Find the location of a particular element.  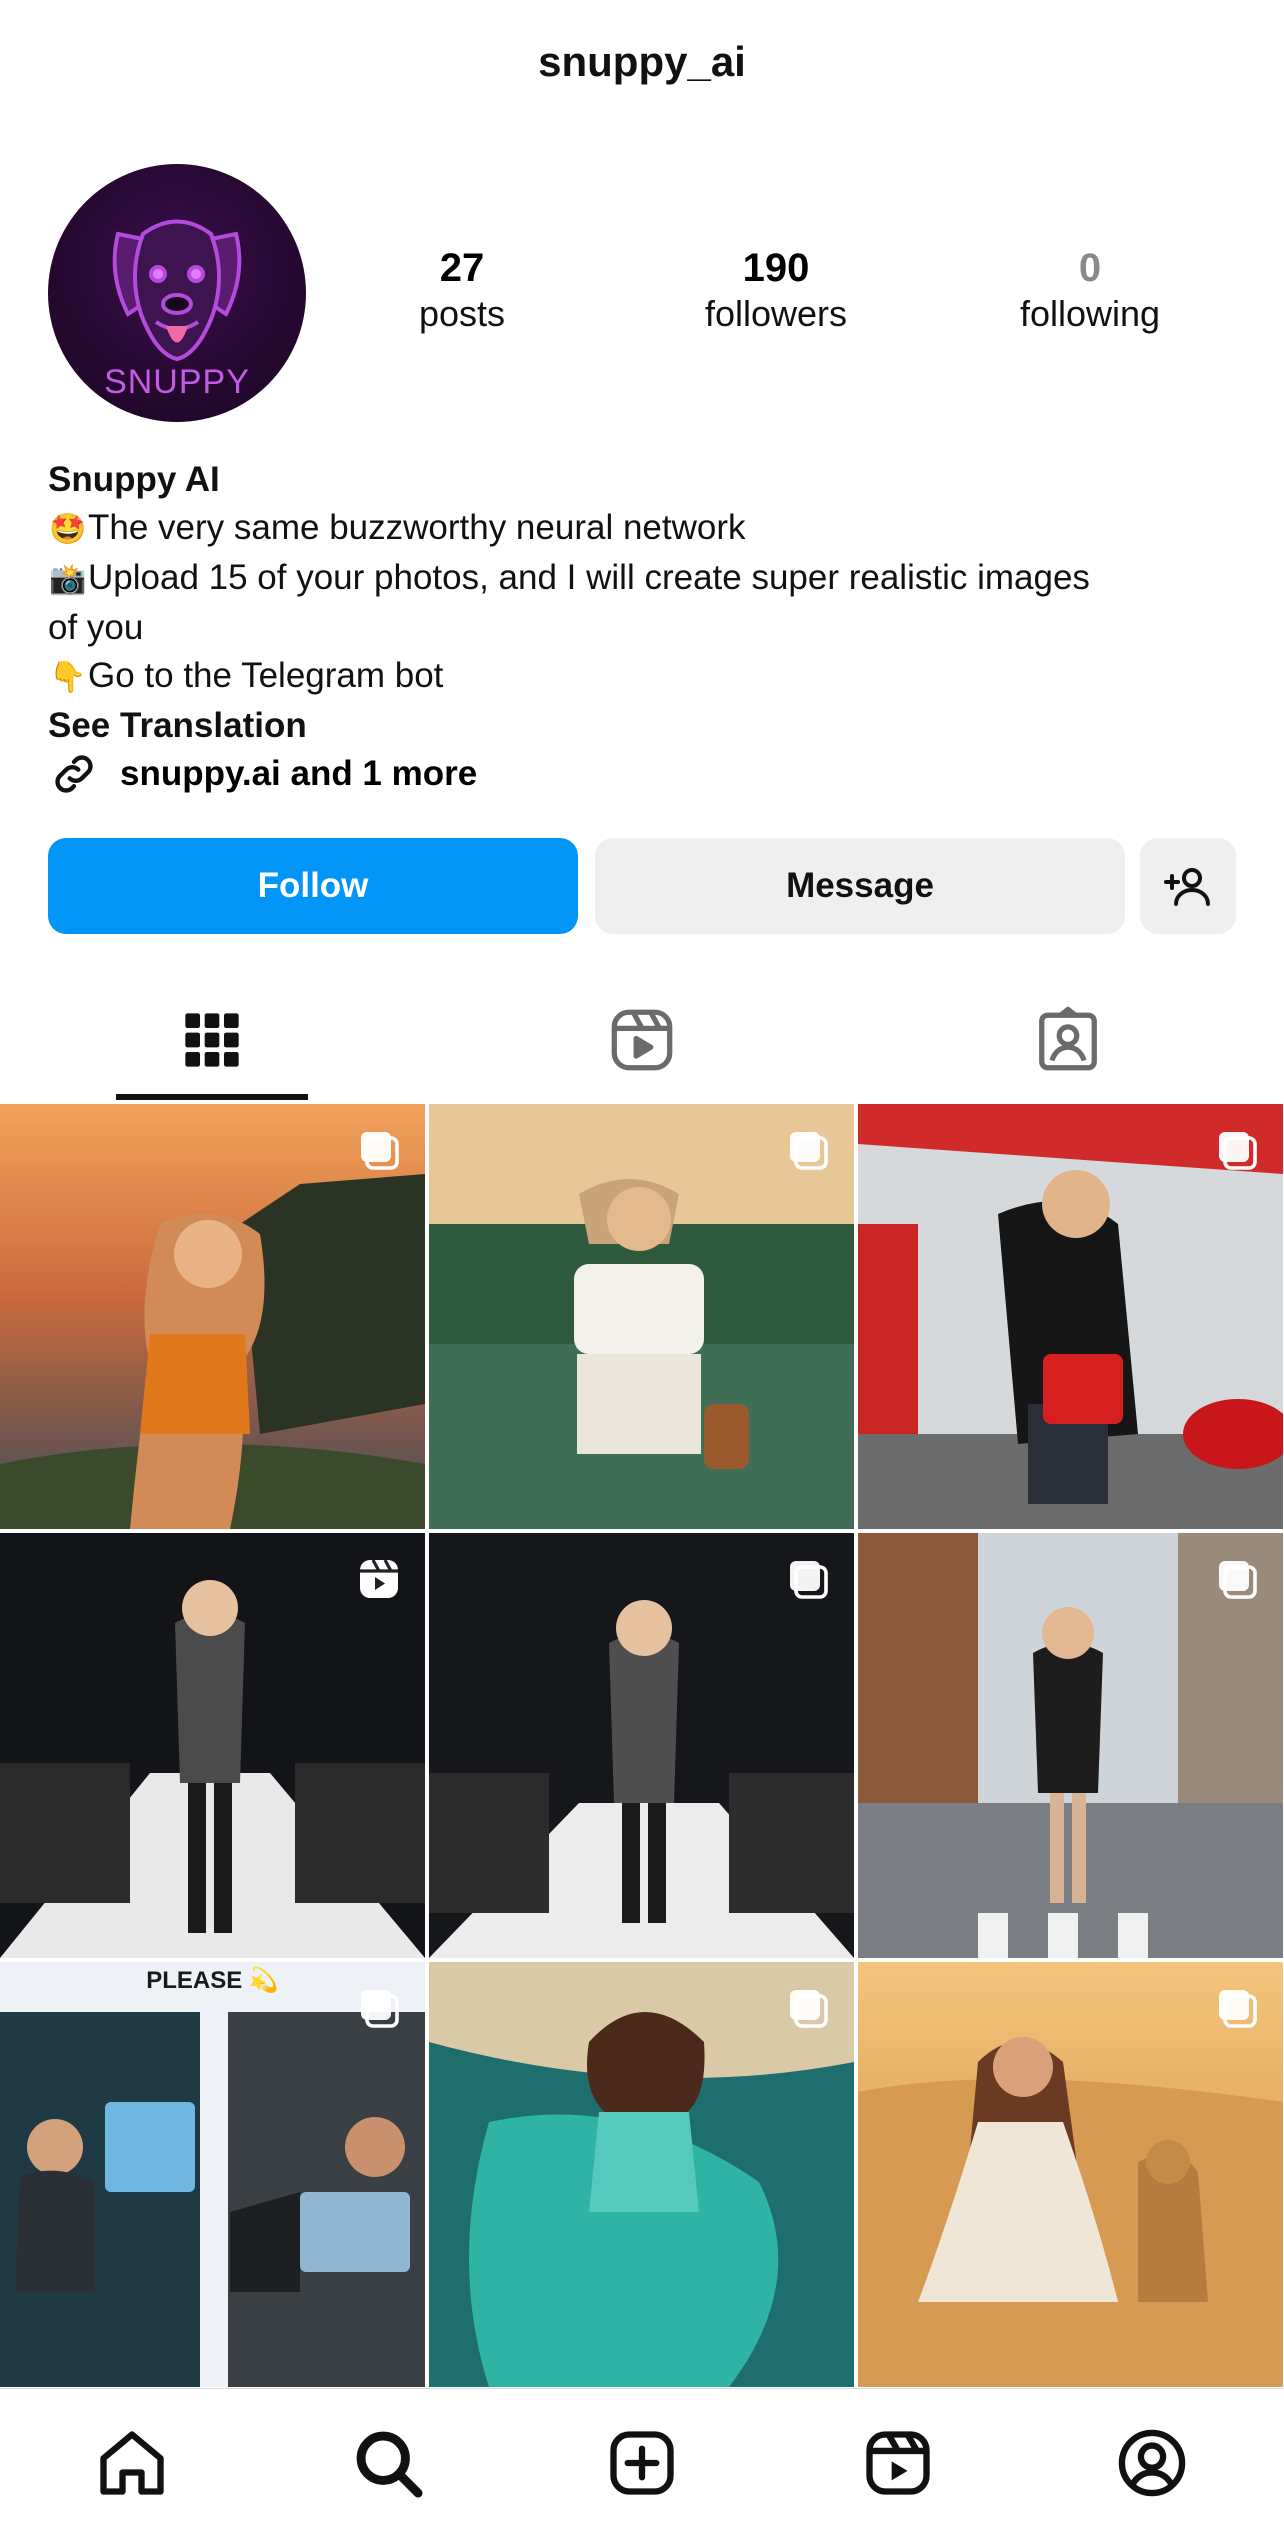

nav-reels is located at coordinates (898, 2463).